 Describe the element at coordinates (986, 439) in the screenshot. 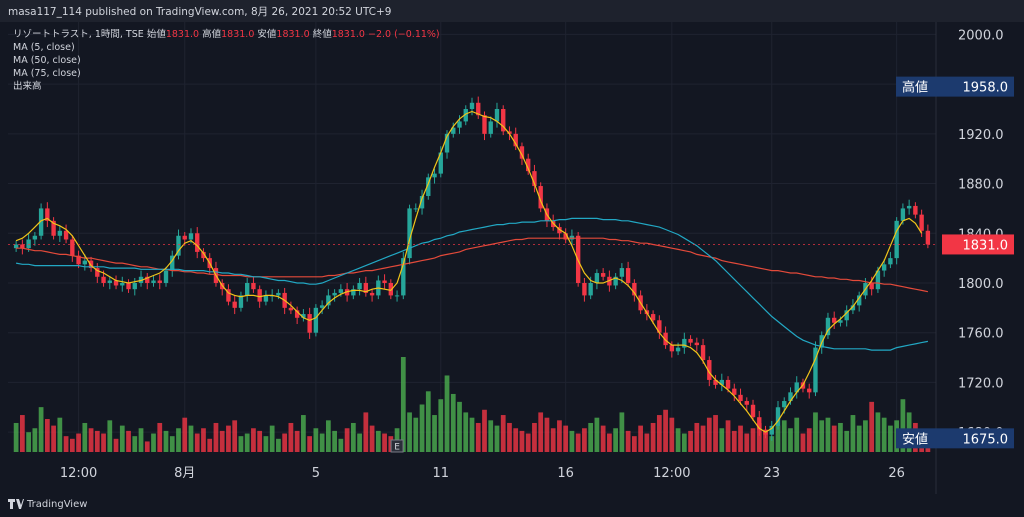

I see `low-label-value: 1675.0` at that location.